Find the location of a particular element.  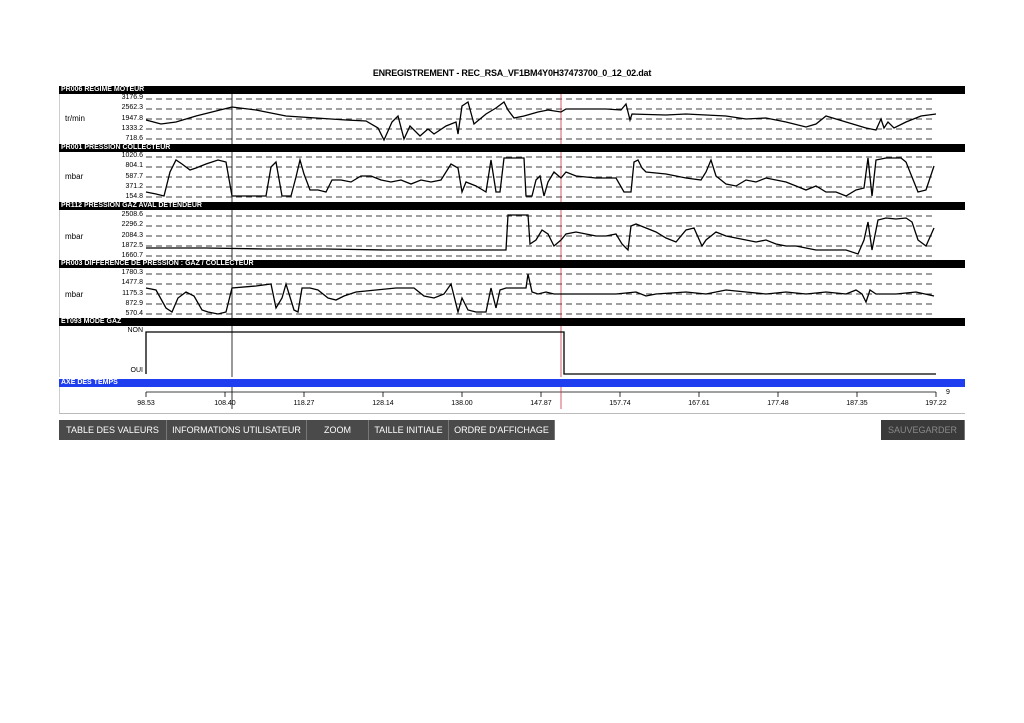

y-tick: 371.2 is located at coordinates (134, 186).